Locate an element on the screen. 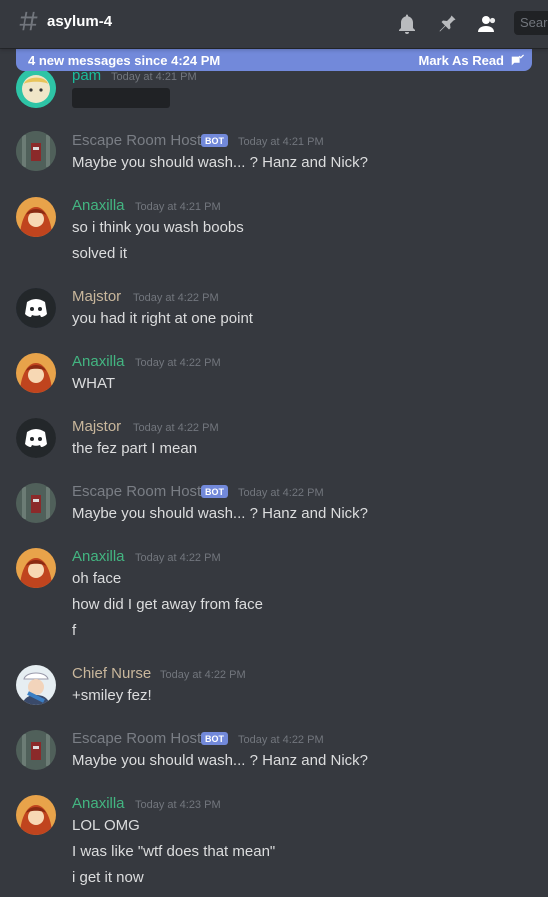 This screenshot has width=548, height=897. hashtag-icon is located at coordinates (28, 21).